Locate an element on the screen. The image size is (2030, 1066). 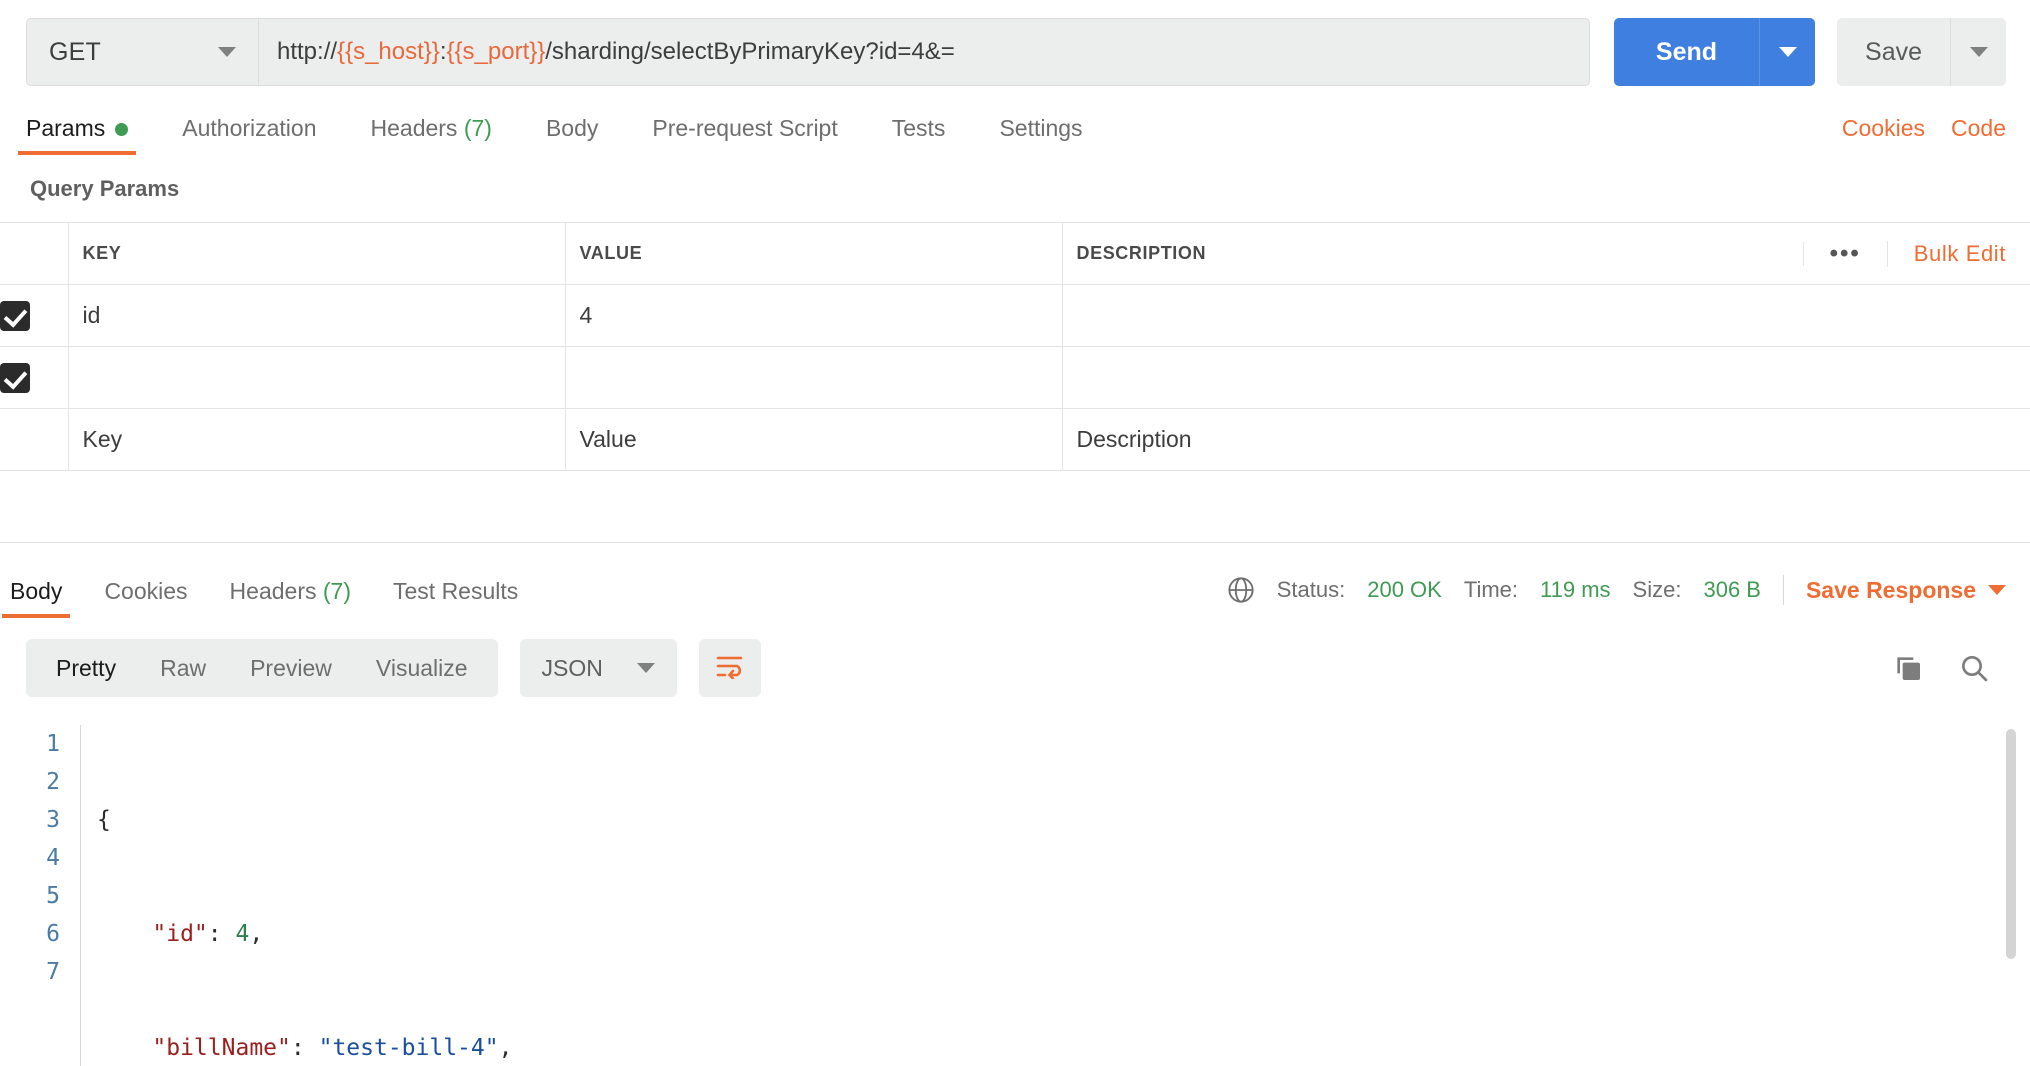
query-params-title: Query Params is located at coordinates (105, 188).